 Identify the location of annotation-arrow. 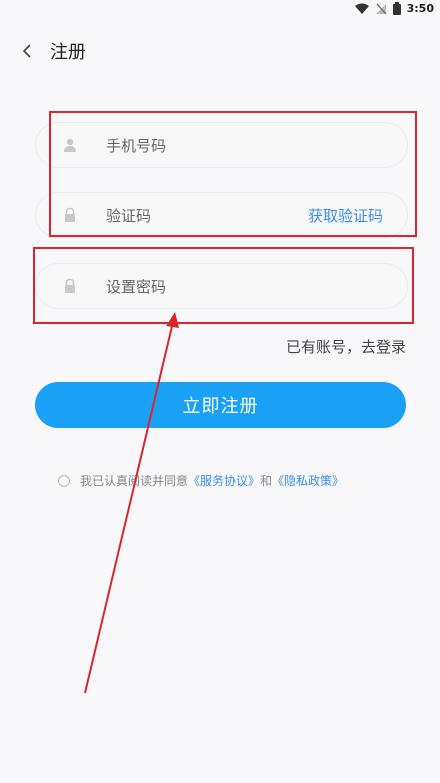
(131, 503).